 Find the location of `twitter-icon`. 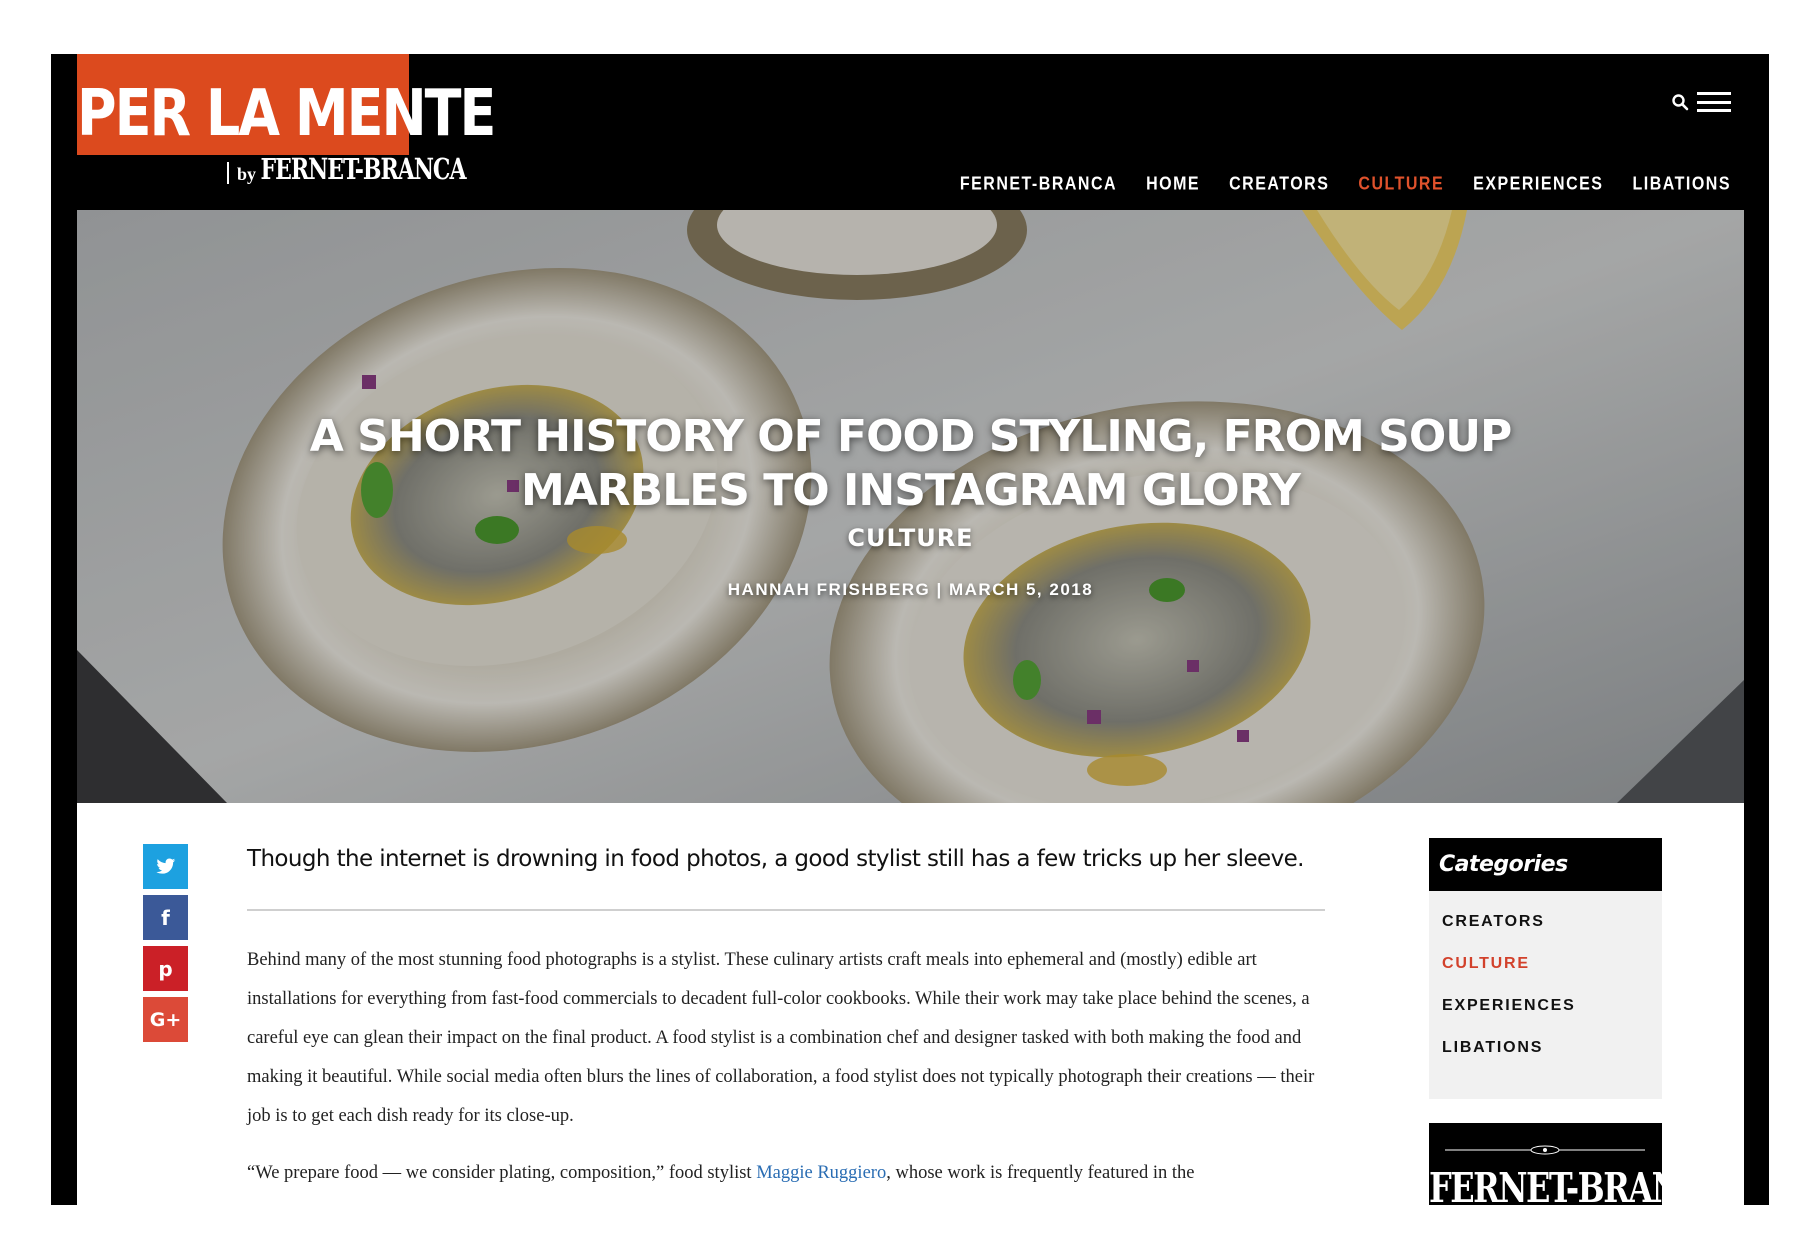

twitter-icon is located at coordinates (165, 866).